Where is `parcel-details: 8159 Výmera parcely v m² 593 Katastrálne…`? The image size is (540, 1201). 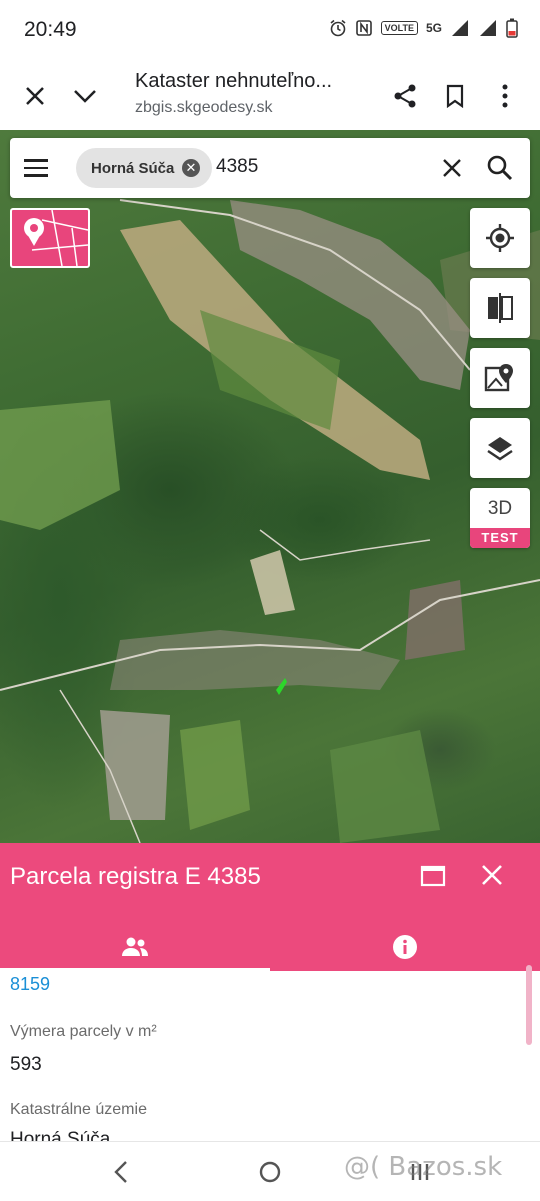 parcel-details: 8159 Výmera parcely v m² 593 Katastrálne… is located at coordinates (270, 1056).